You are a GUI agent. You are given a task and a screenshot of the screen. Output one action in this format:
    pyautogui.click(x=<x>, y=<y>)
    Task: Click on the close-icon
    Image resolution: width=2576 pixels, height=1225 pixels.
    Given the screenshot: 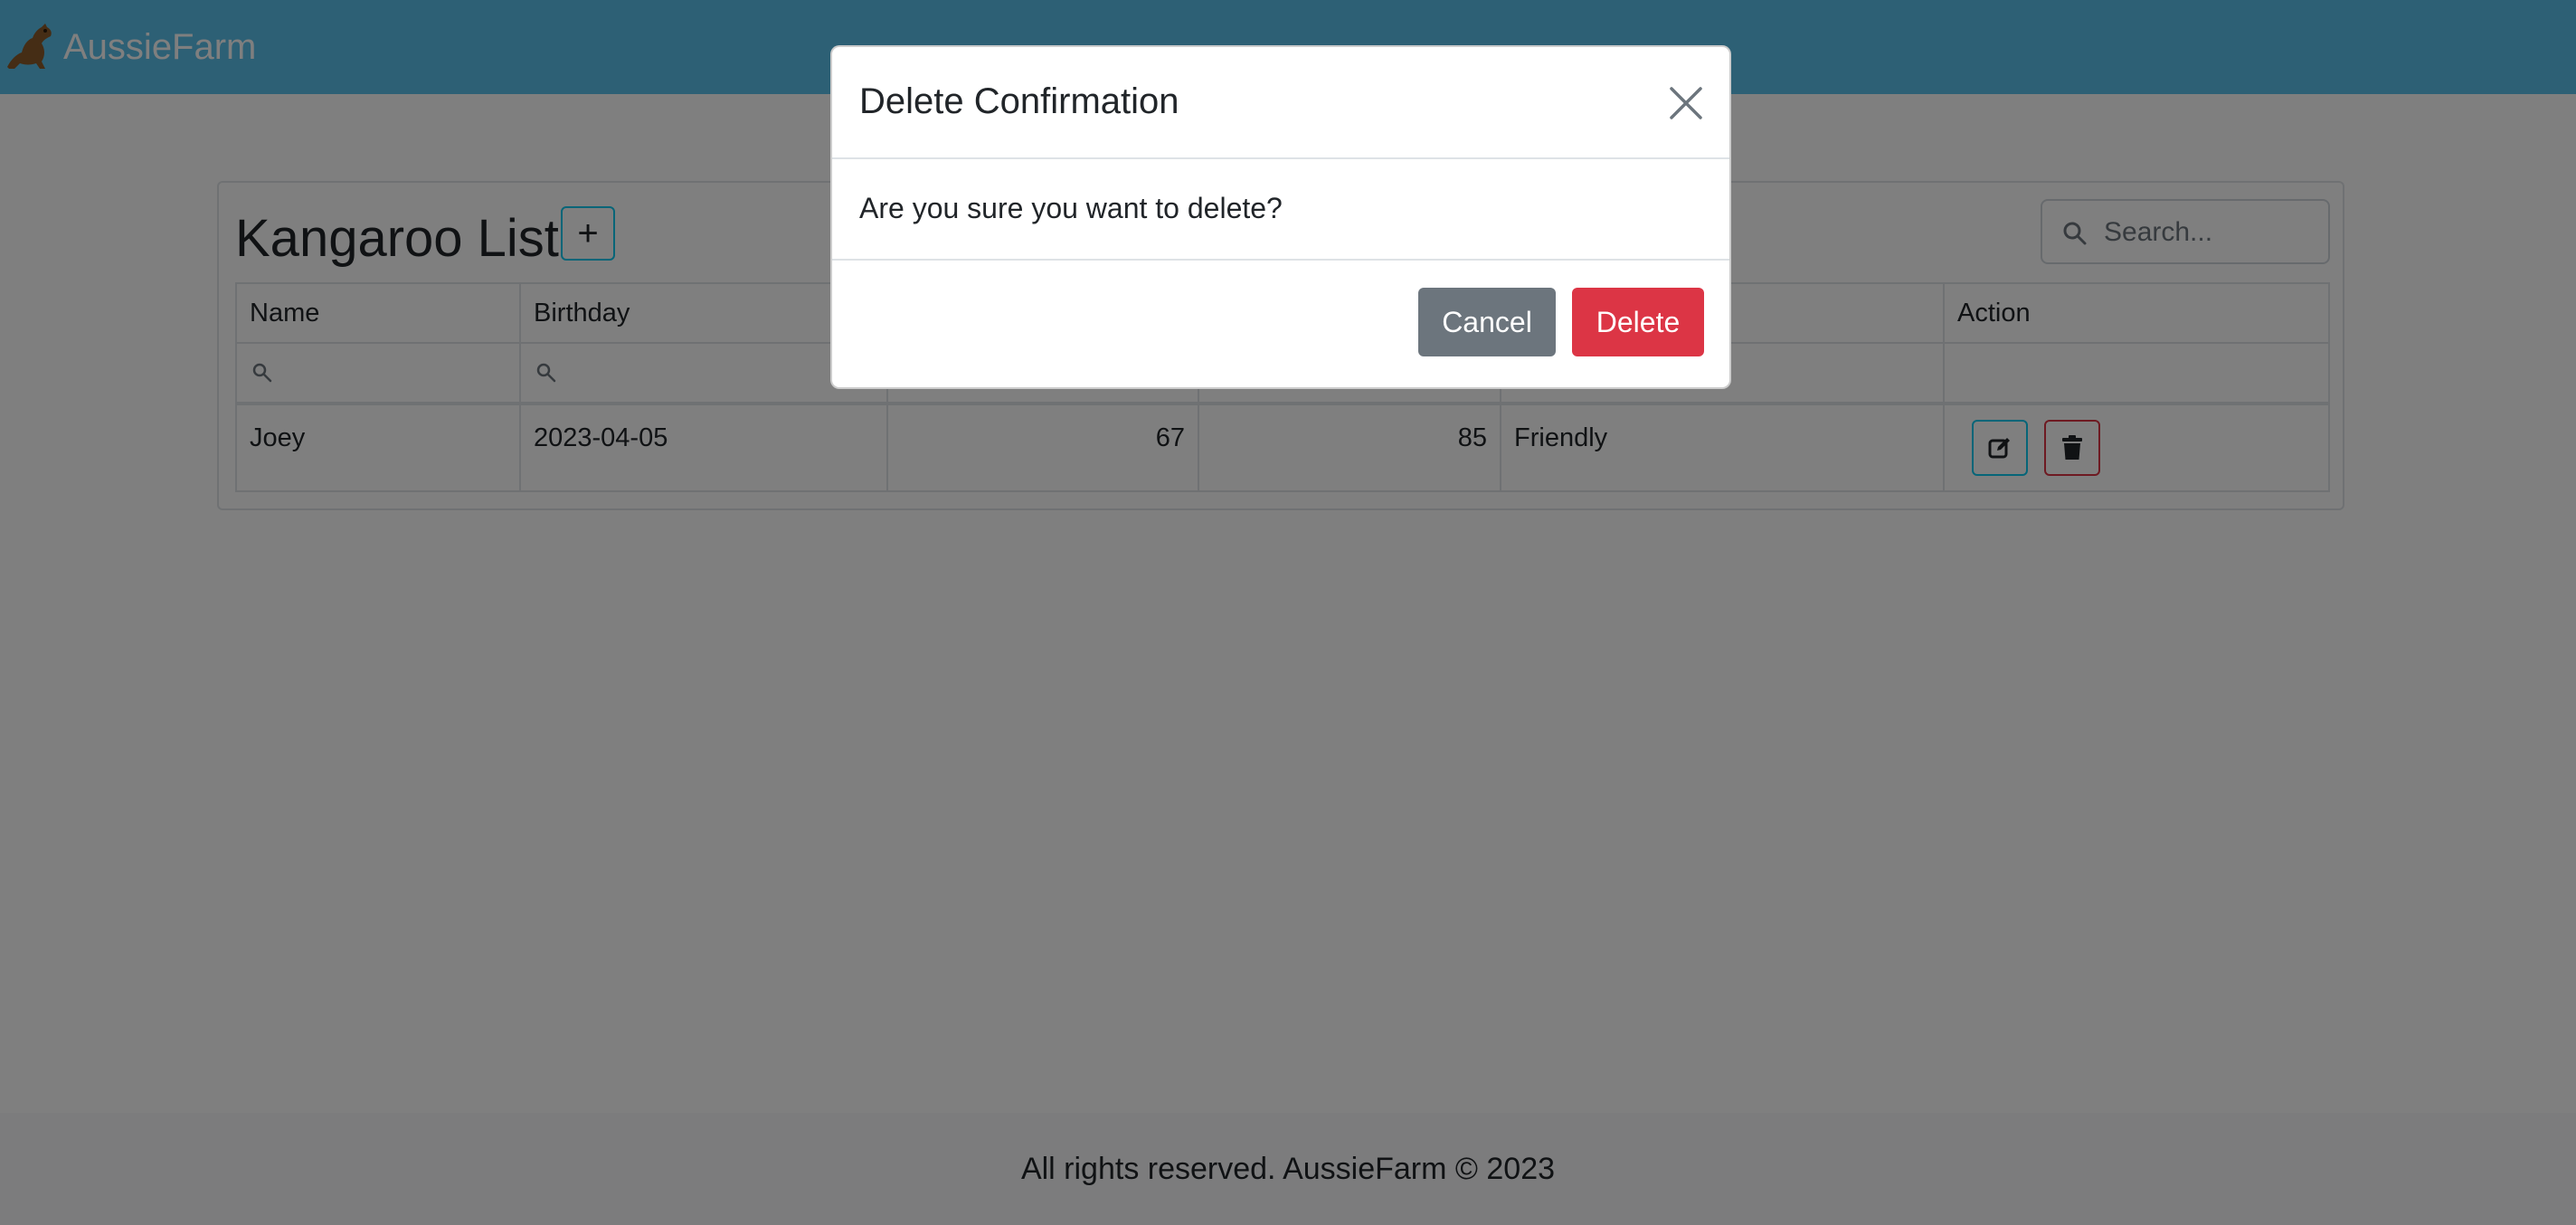 What is the action you would take?
    pyautogui.click(x=1686, y=103)
    